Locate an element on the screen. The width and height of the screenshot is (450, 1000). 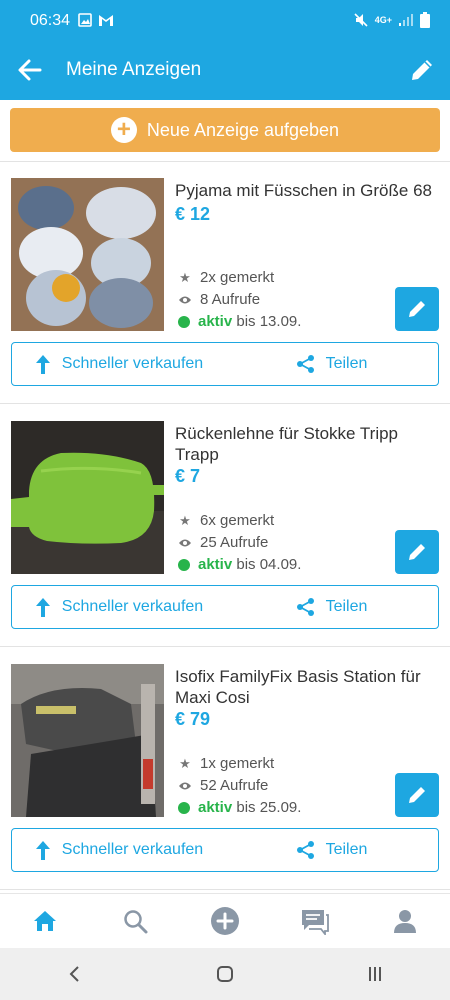
chevron-left-icon is located at coordinates (74, 974).